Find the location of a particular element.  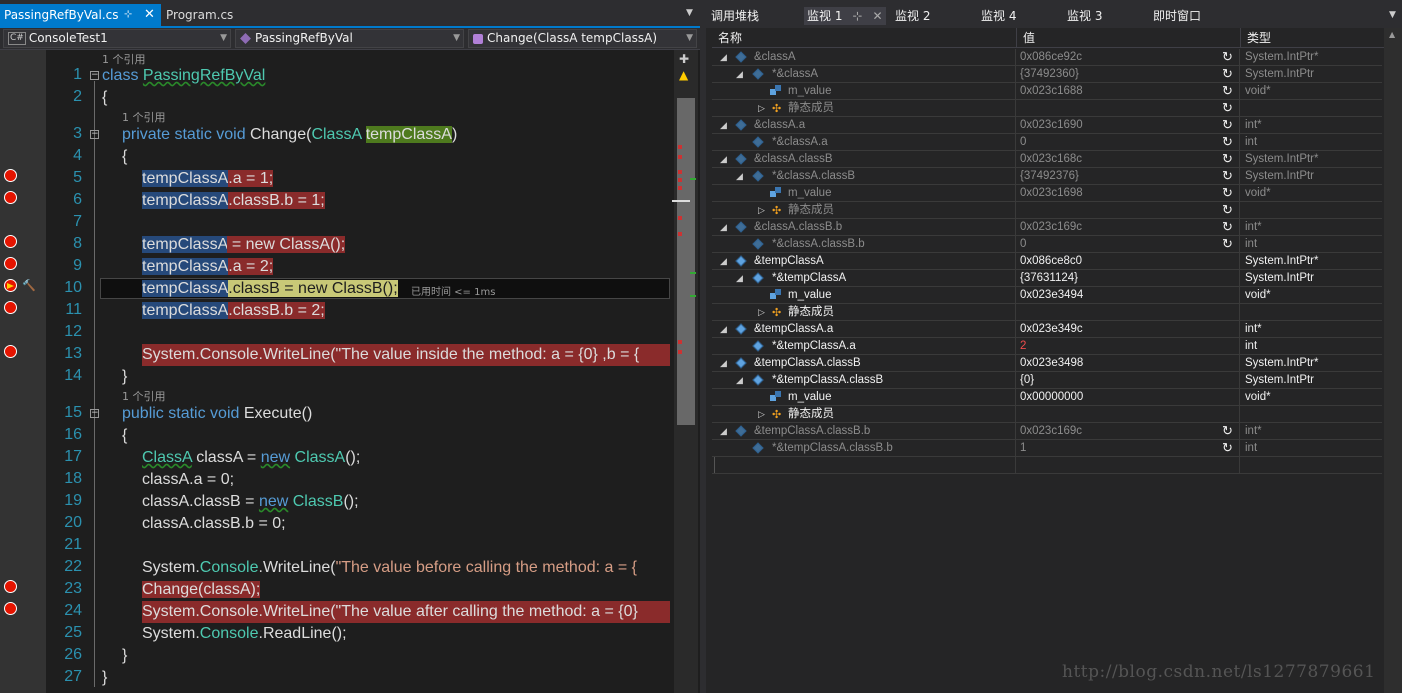

member-dropdown: Change(ClassA tempClassA) ▼ is located at coordinates (582, 38).